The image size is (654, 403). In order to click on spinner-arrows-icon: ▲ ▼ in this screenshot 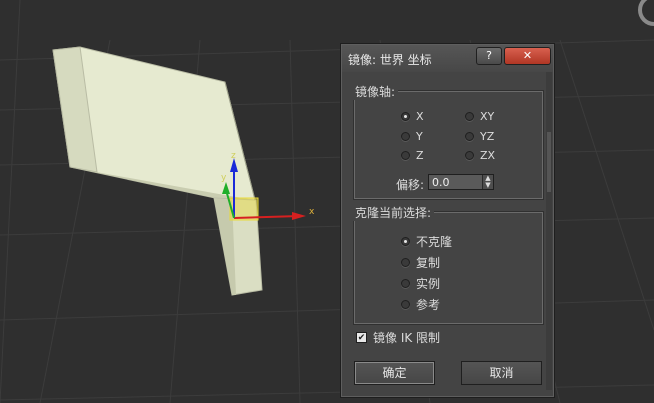, I will do `click(487, 182)`.